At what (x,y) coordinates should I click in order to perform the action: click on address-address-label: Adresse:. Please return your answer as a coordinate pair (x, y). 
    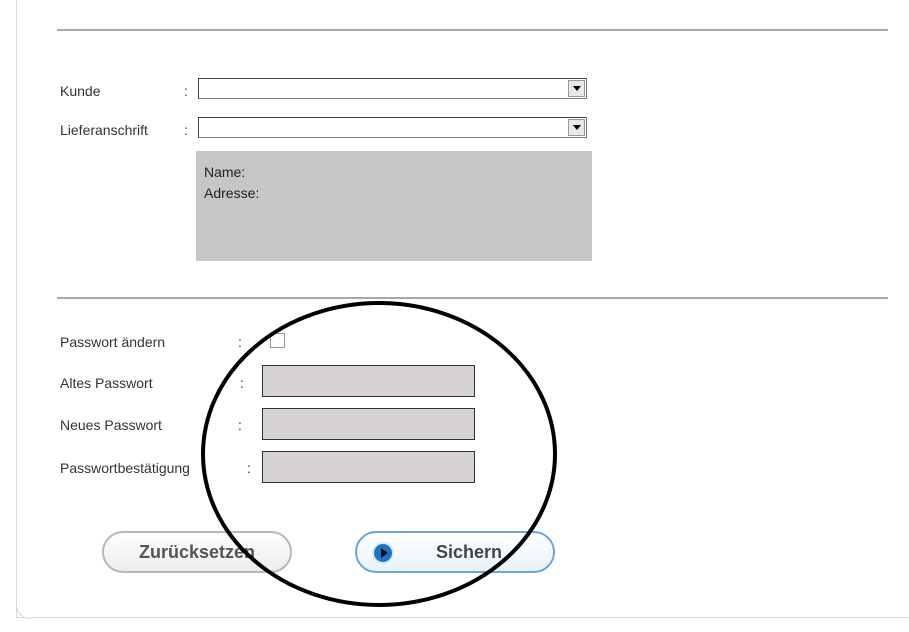
    Looking at the image, I should click on (232, 193).